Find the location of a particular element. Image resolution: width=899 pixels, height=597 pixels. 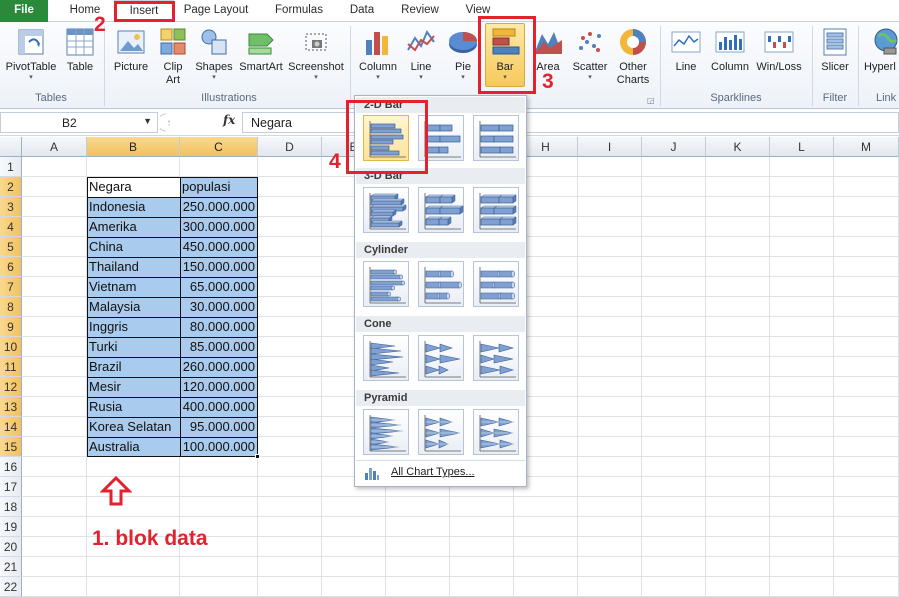

bar3d-stacked-chart-option is located at coordinates (441, 210).